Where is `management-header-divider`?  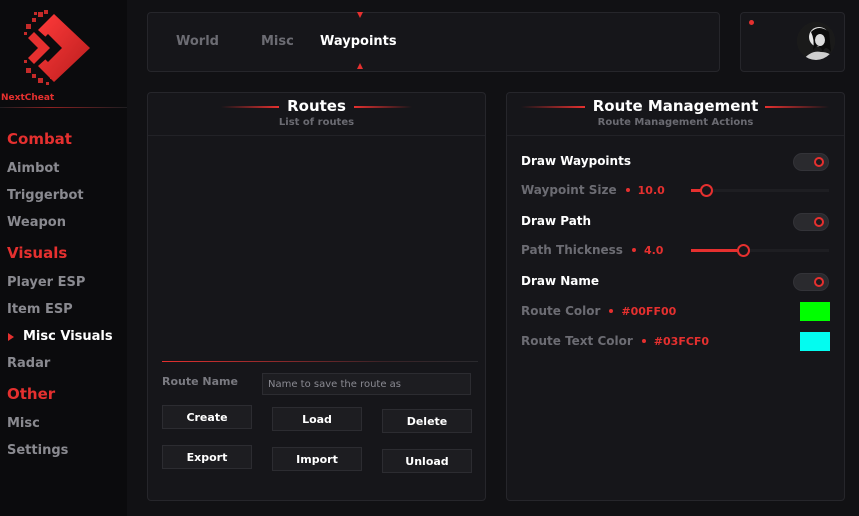
management-header-divider is located at coordinates (675, 135).